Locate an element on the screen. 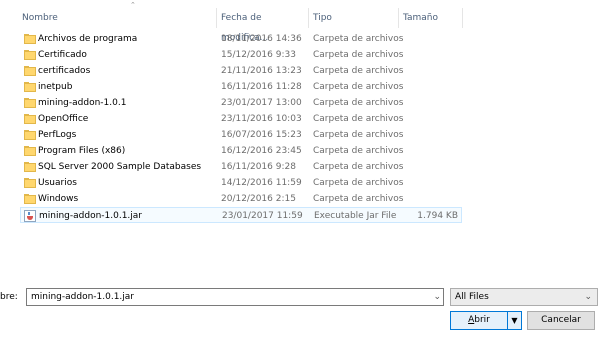 Image resolution: width=601 pixels, height=337 pixels. column-header-name: Nombre ⌃ is located at coordinates (117, 15).